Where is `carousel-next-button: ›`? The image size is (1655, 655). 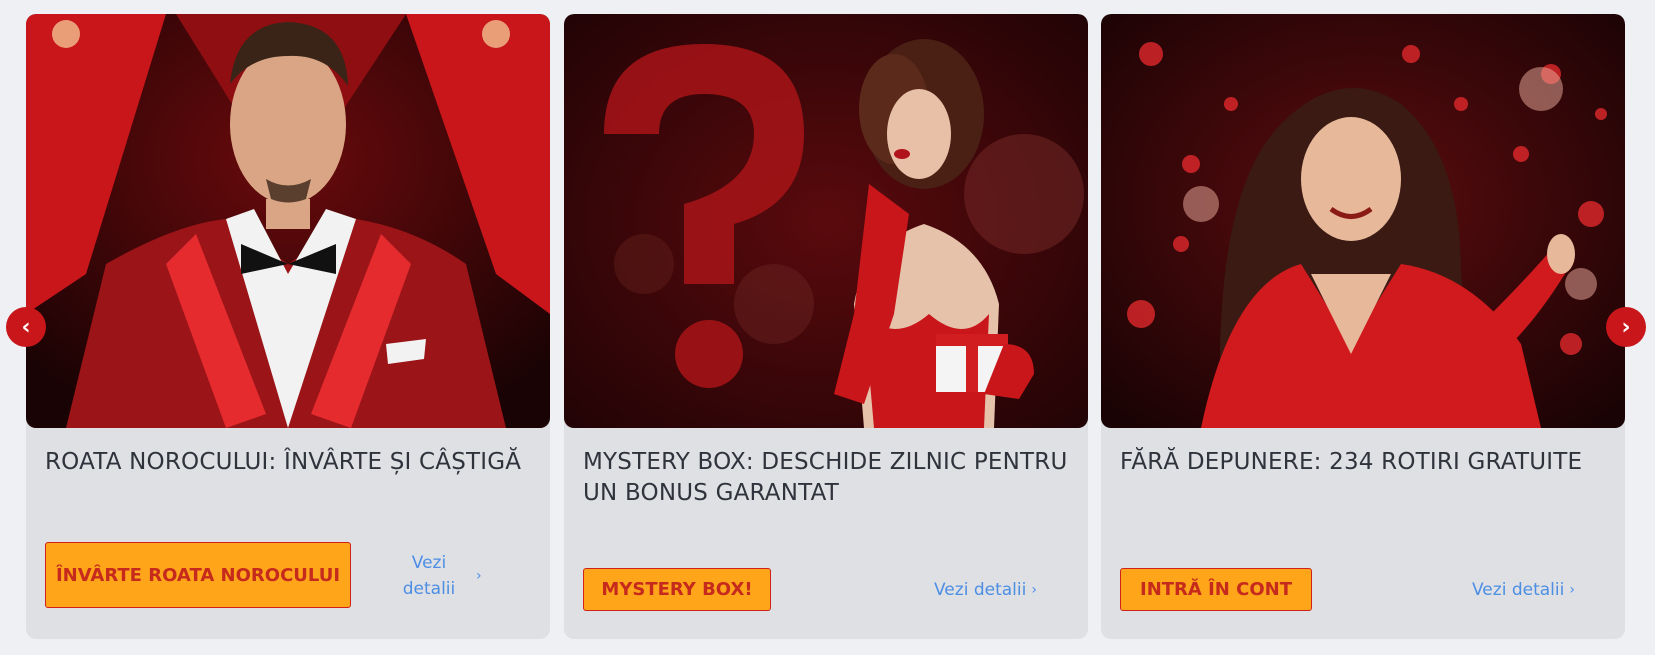
carousel-next-button: › is located at coordinates (1626, 327).